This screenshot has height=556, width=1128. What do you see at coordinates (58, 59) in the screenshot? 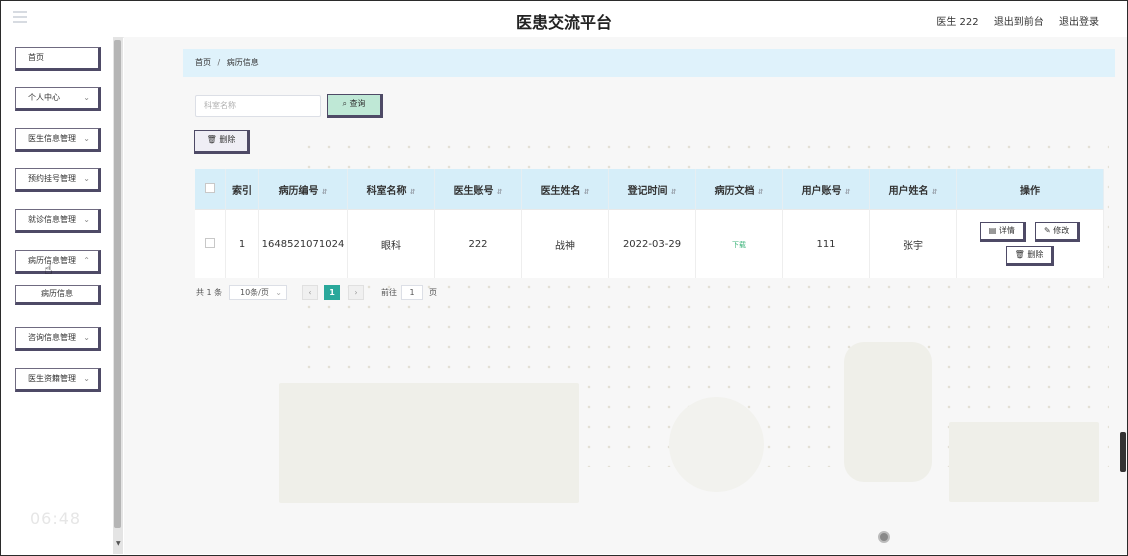
I see `sidebar-item-home: 首页` at bounding box center [58, 59].